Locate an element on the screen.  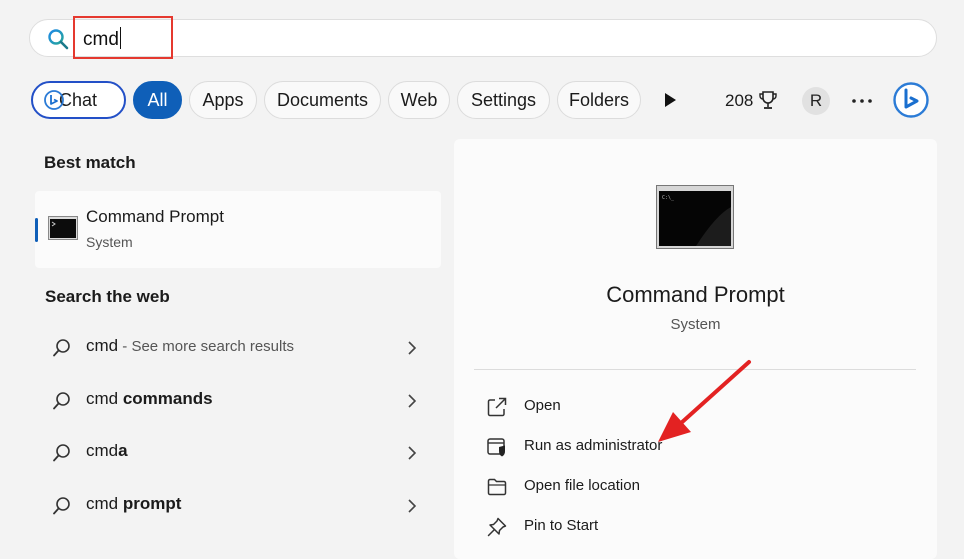
rewards-points: 208 is located at coordinates (739, 101).